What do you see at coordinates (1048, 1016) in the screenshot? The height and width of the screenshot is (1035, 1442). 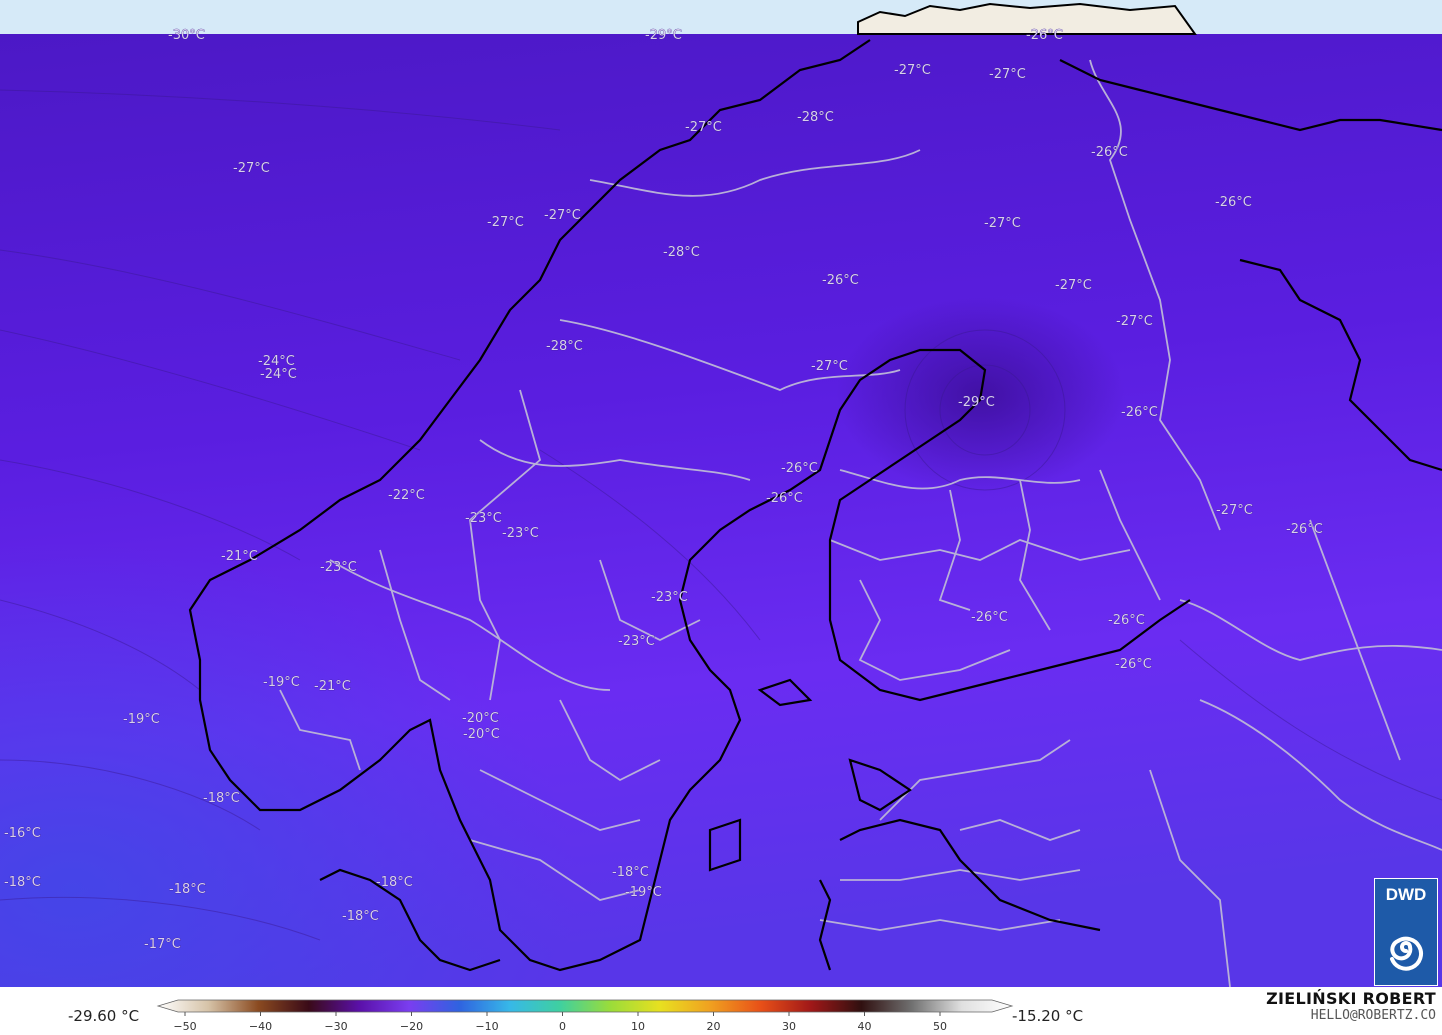 I see `legend-max-label: -15.20 °C` at bounding box center [1048, 1016].